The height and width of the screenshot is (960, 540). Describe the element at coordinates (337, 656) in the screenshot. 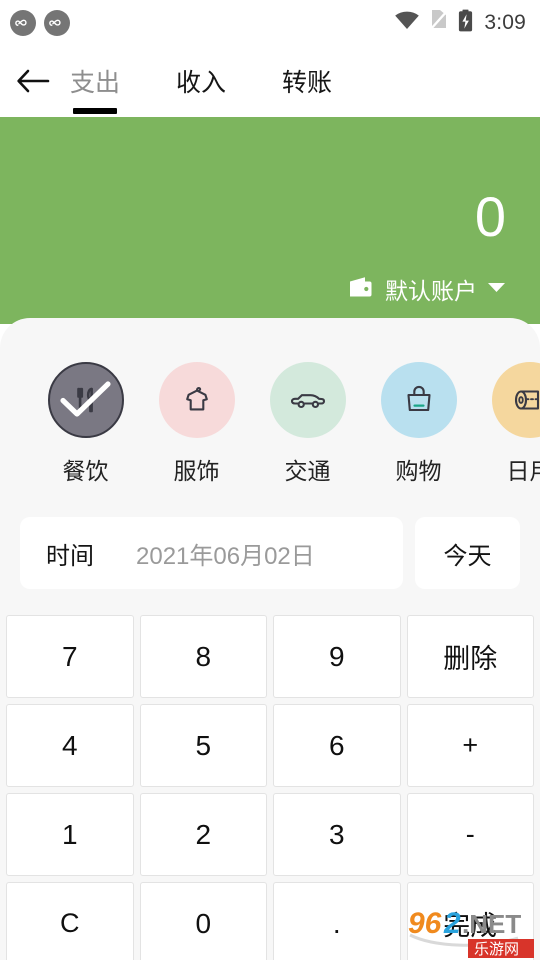

I see `key-9: 9` at that location.